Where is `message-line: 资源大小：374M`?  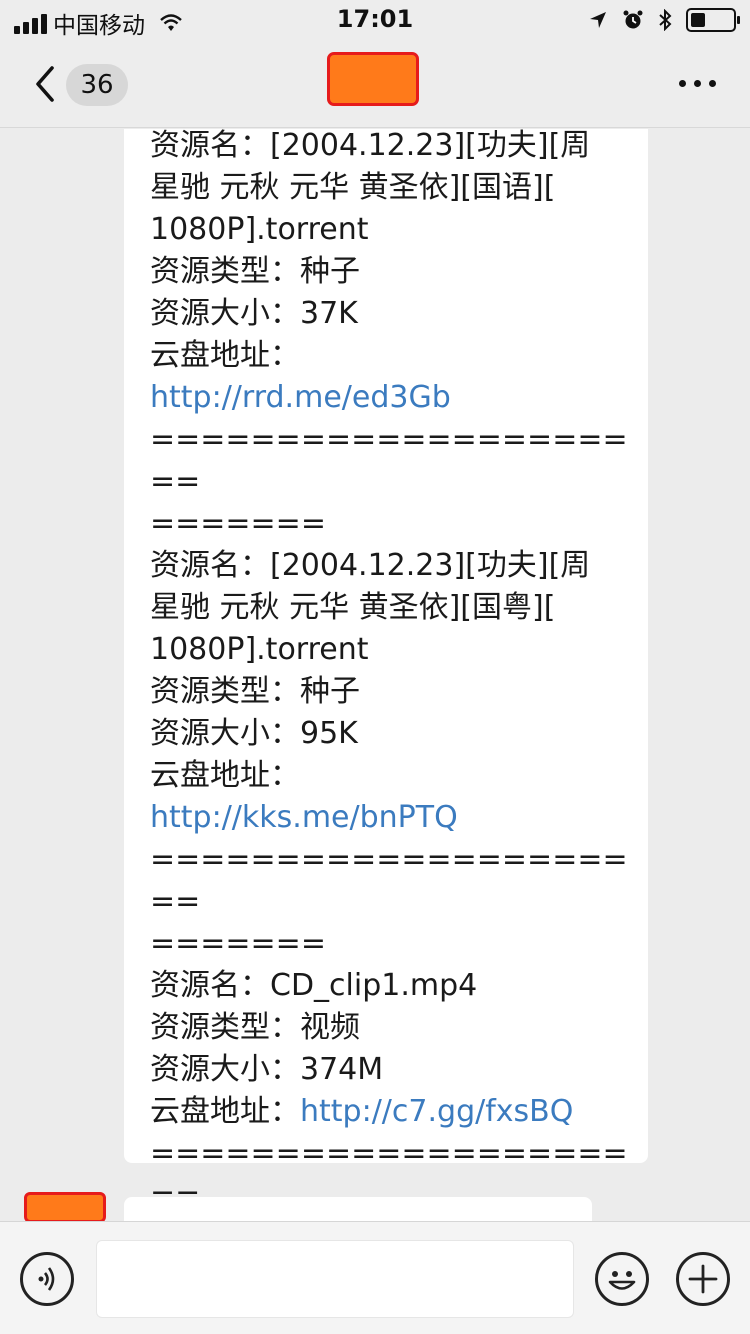
message-line: 资源大小：374M is located at coordinates (390, 1070).